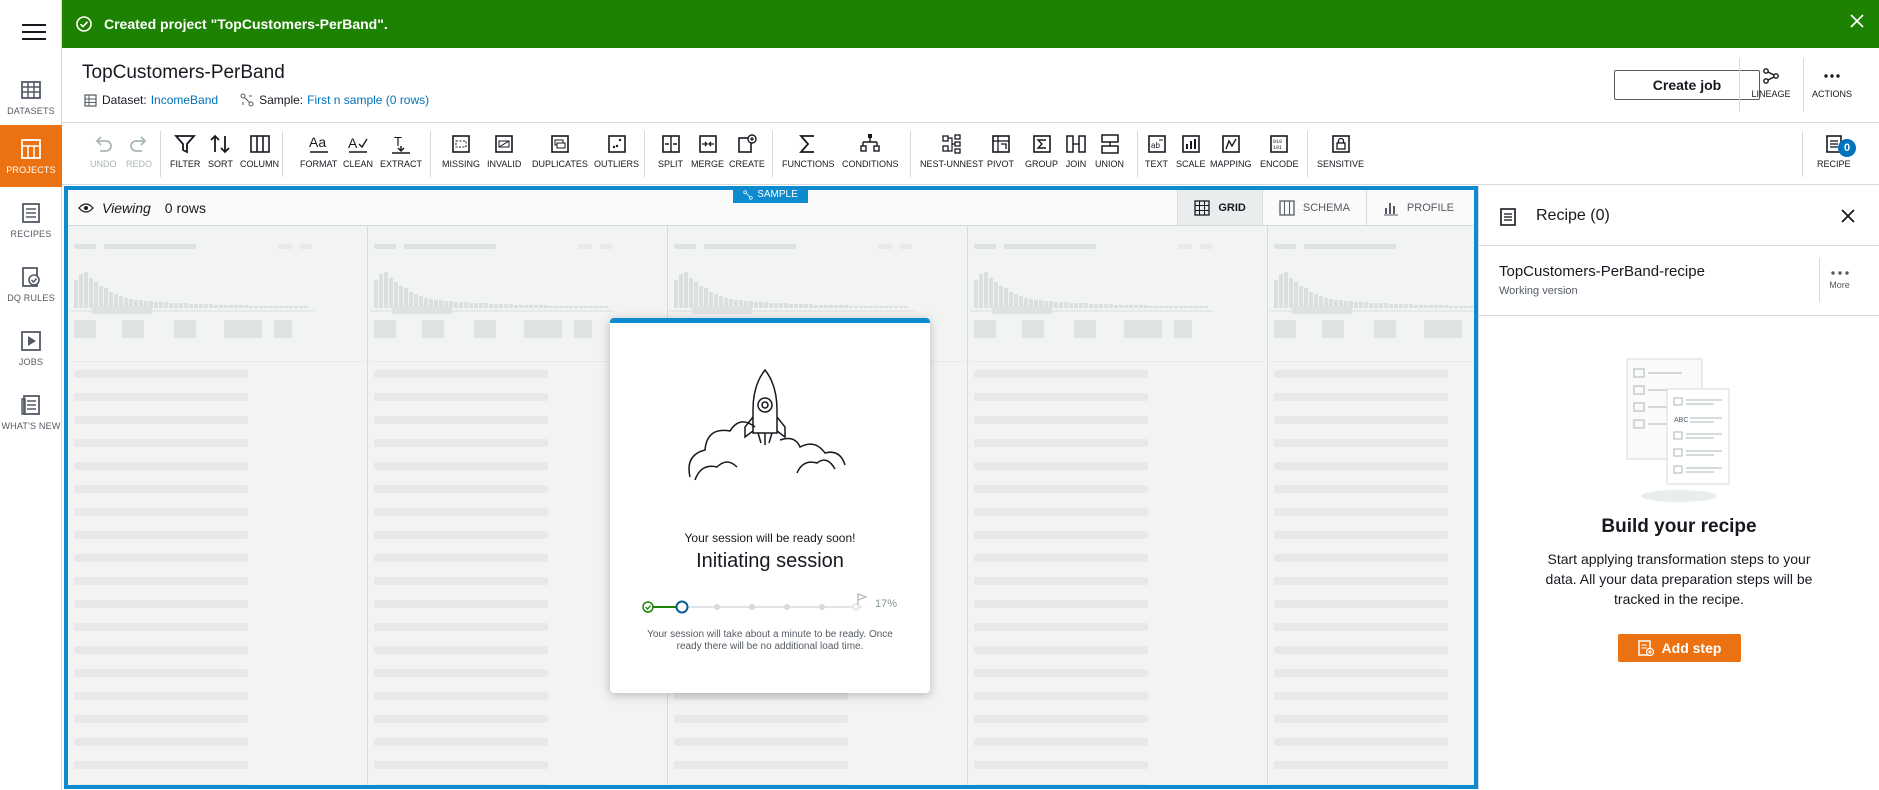 The width and height of the screenshot is (1879, 790). Describe the element at coordinates (1219, 207) in the screenshot. I see `tab-grid: GRID` at that location.